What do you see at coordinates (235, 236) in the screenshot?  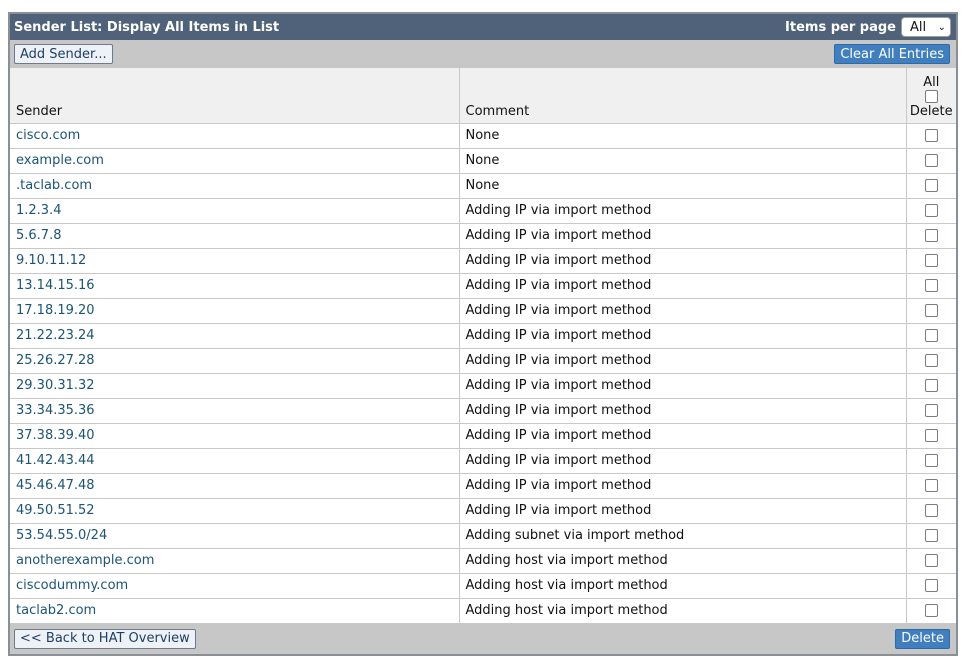 I see `sender-link: 5.6.7.8` at bounding box center [235, 236].